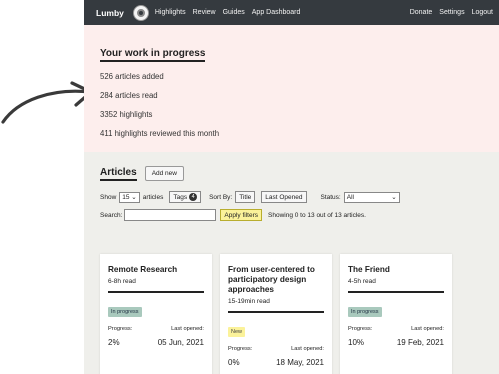 This screenshot has width=499, height=374. I want to click on nav-app-dashboard: App Dashboard, so click(276, 12).